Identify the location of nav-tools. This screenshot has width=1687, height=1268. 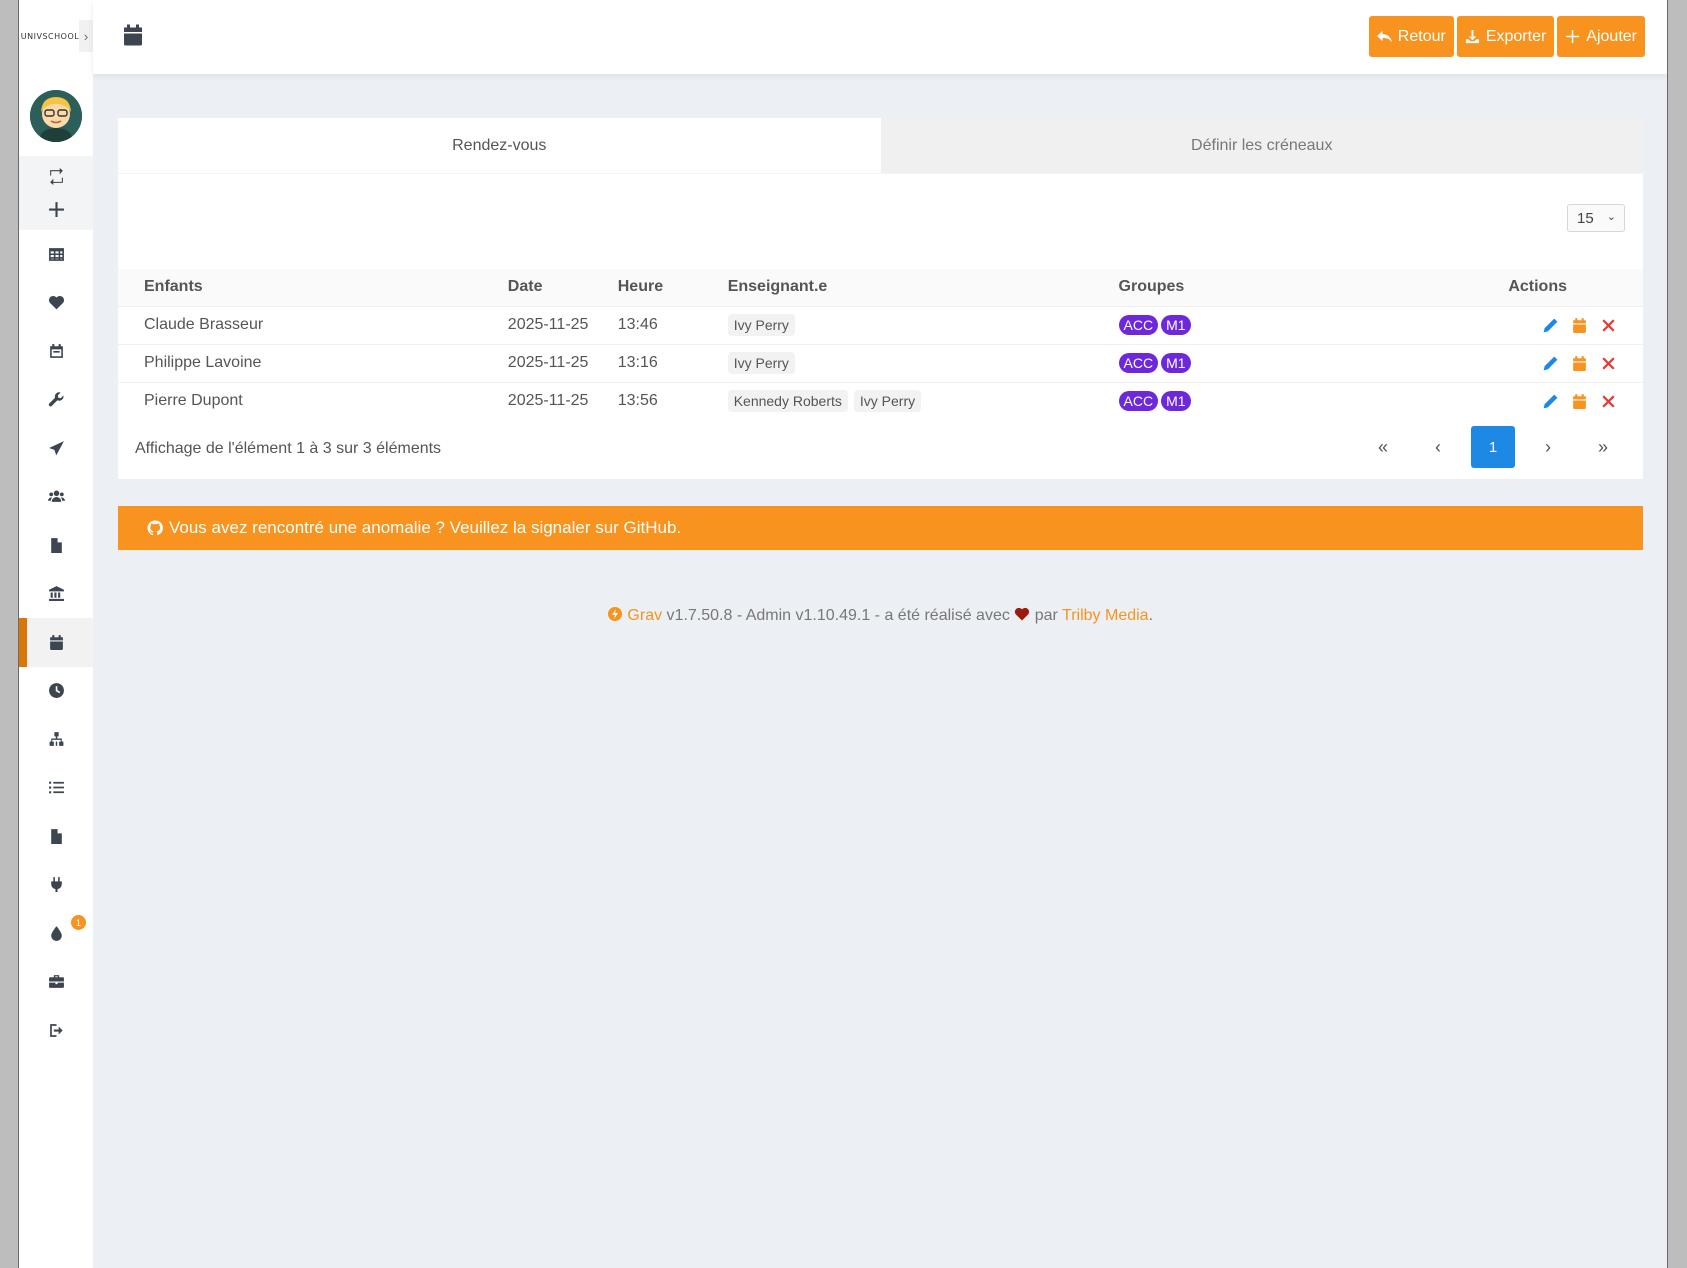
(56, 400).